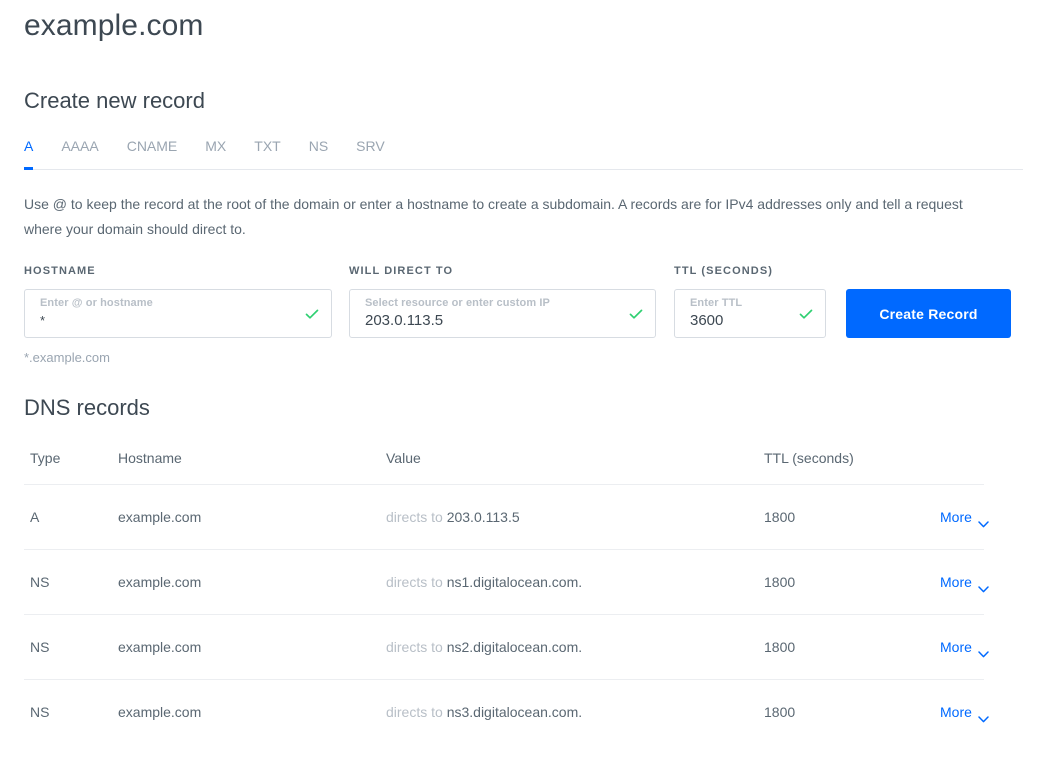  I want to click on create-record-button: Create Record, so click(928, 313).